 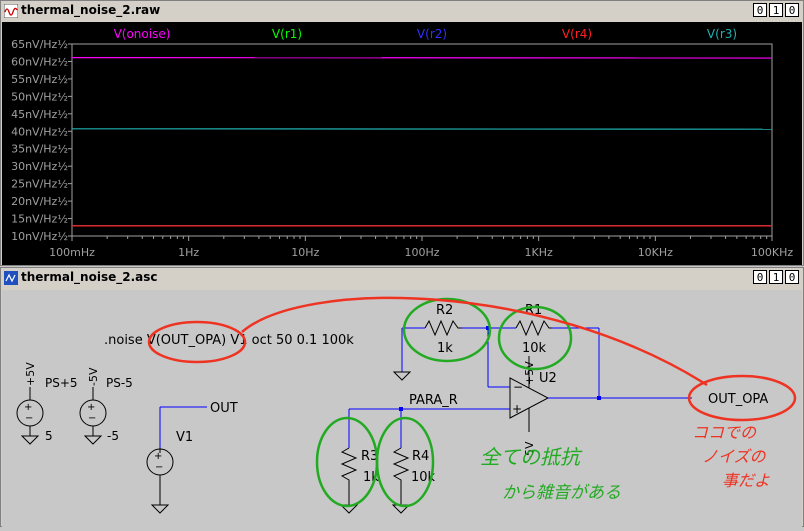 I want to click on waveform-titlebar: thermal_noise_2.raw 0 1 0, so click(x=402, y=11).